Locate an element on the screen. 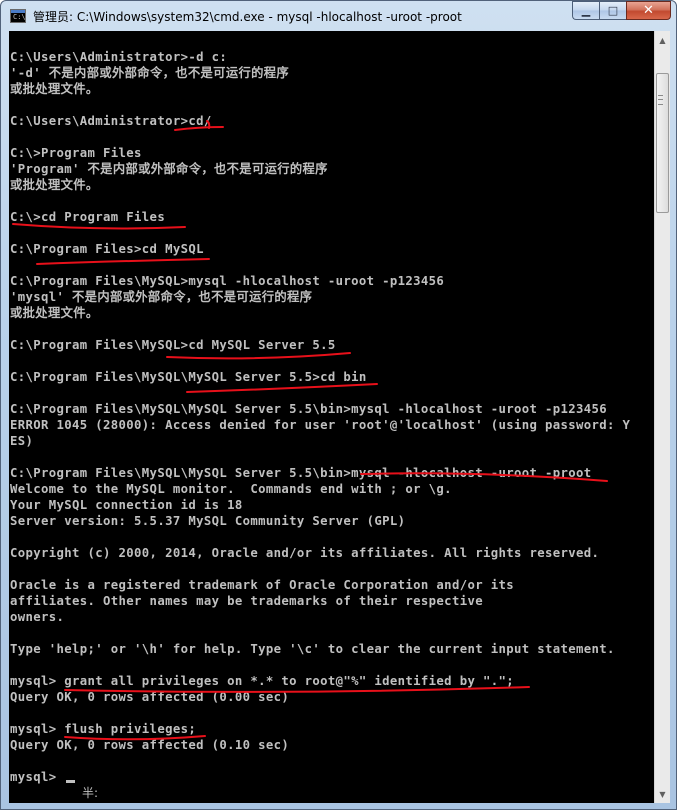  close-button: ✕ is located at coordinates (648, 10).